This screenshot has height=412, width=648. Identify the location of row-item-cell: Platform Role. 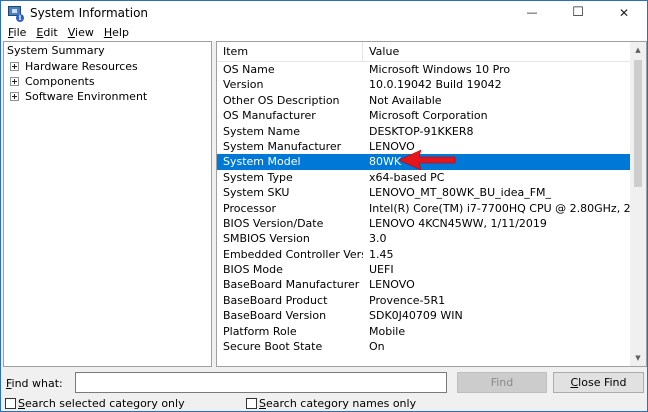
(260, 331).